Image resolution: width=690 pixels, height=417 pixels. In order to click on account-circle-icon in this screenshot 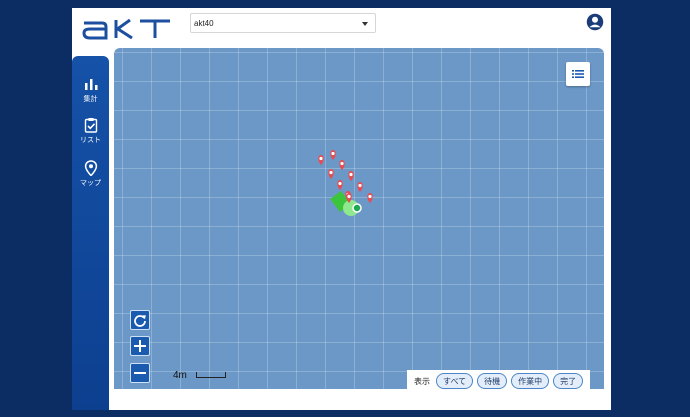, I will do `click(595, 22)`.